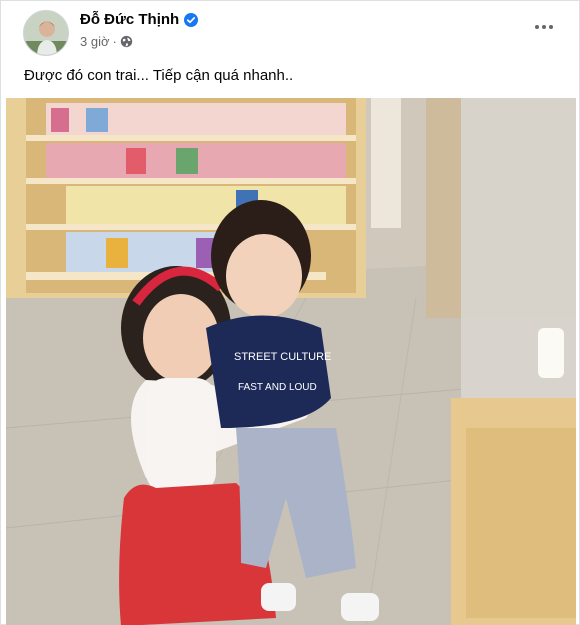 The height and width of the screenshot is (625, 580). Describe the element at coordinates (95, 41) in the screenshot. I see `post-time: 3 giờ` at that location.